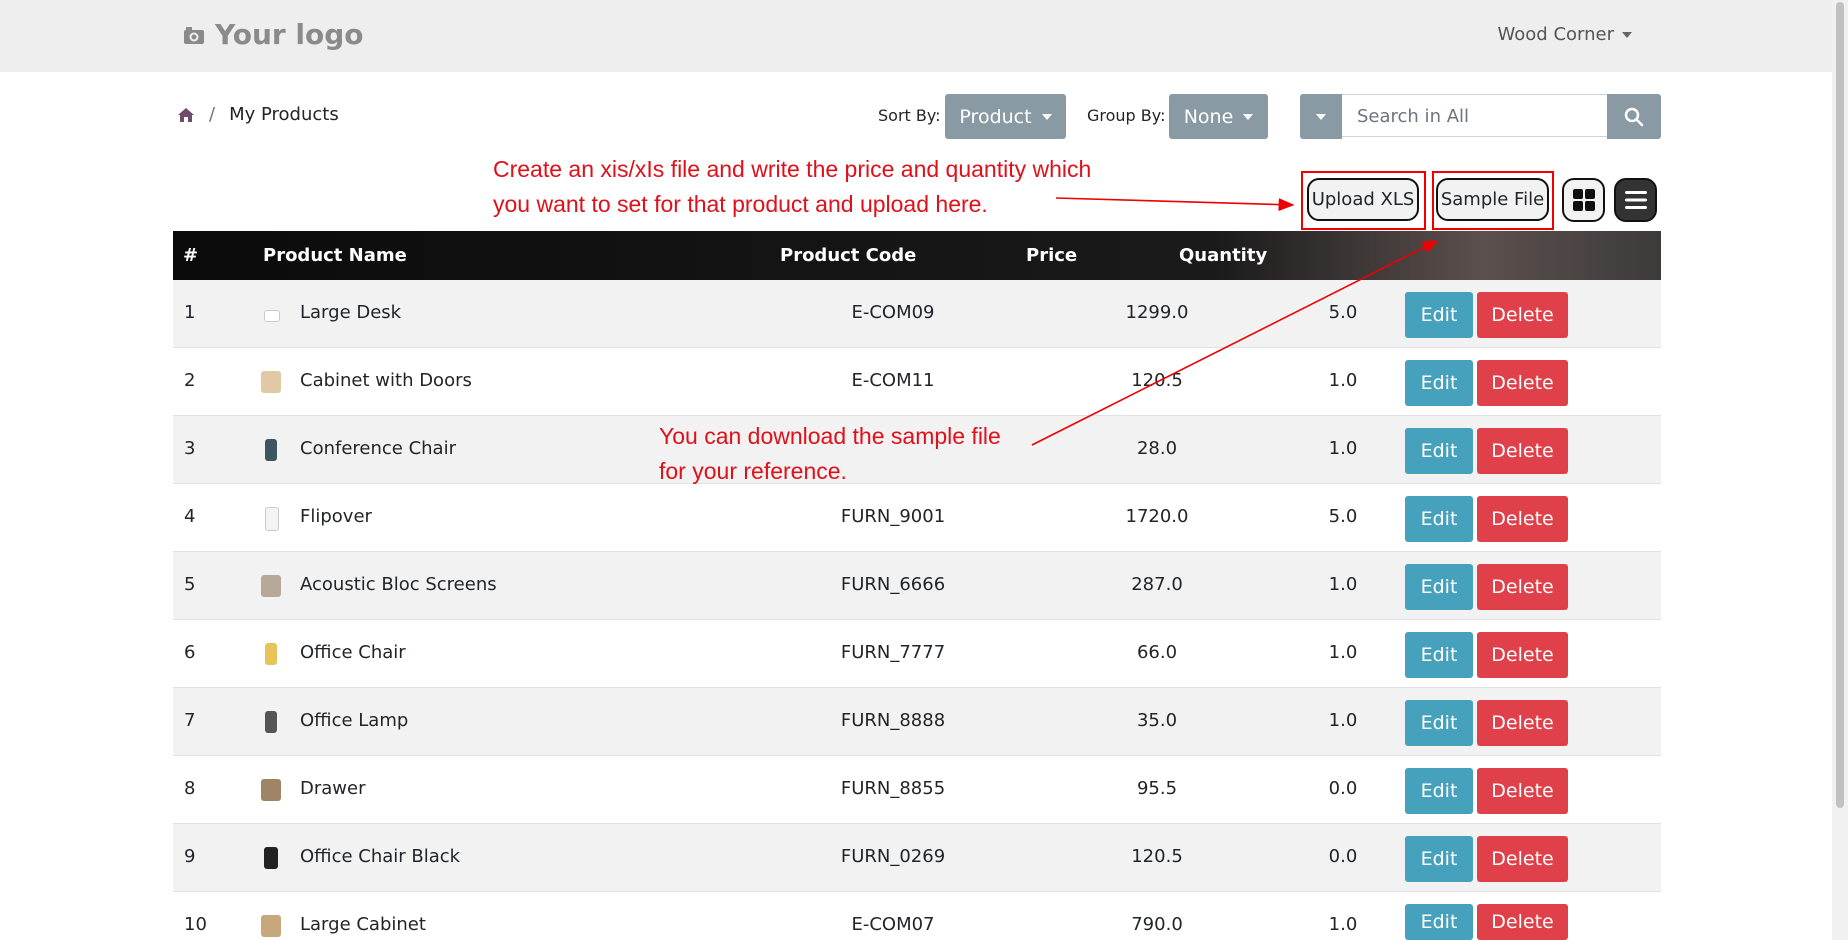  I want to click on annotation-arrows, so click(1235, 321).